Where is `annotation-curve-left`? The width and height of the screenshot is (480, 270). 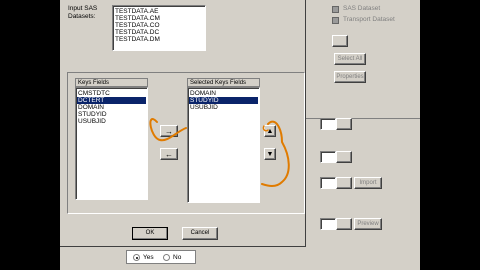
annotation-curve-left is located at coordinates (168, 130).